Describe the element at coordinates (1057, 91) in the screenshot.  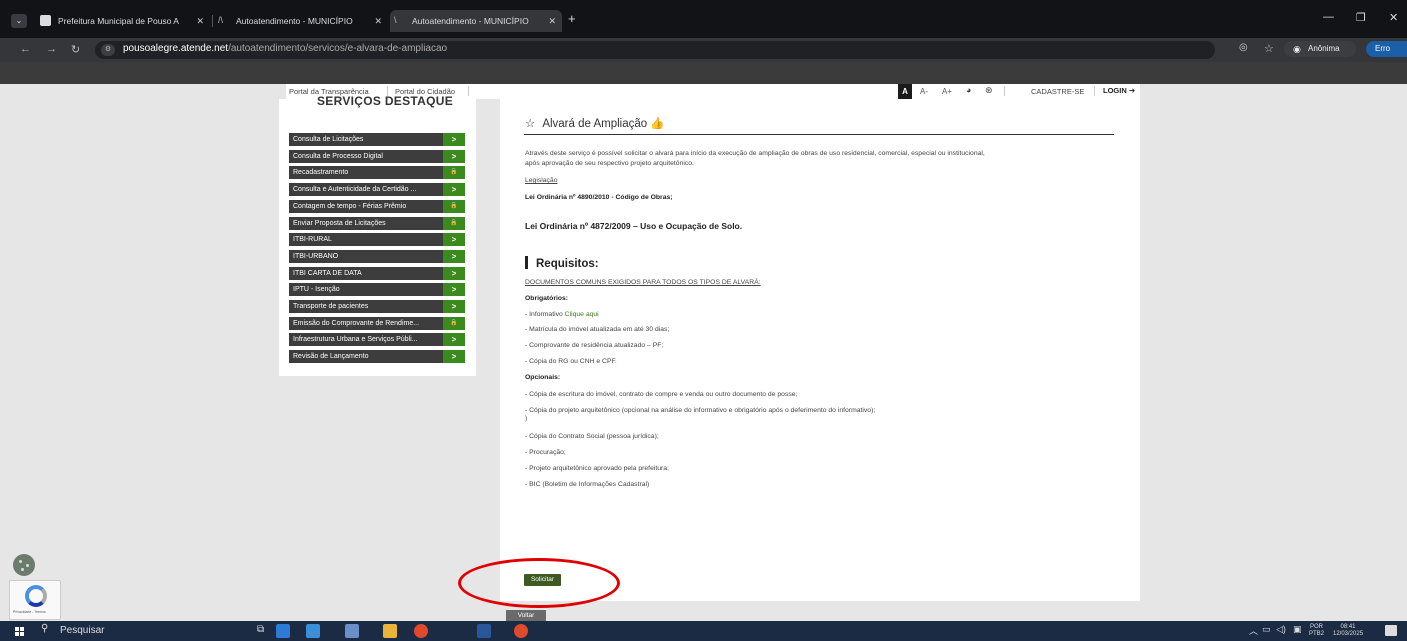
I see `cadastre-se-link: CADASTRE-SE` at that location.